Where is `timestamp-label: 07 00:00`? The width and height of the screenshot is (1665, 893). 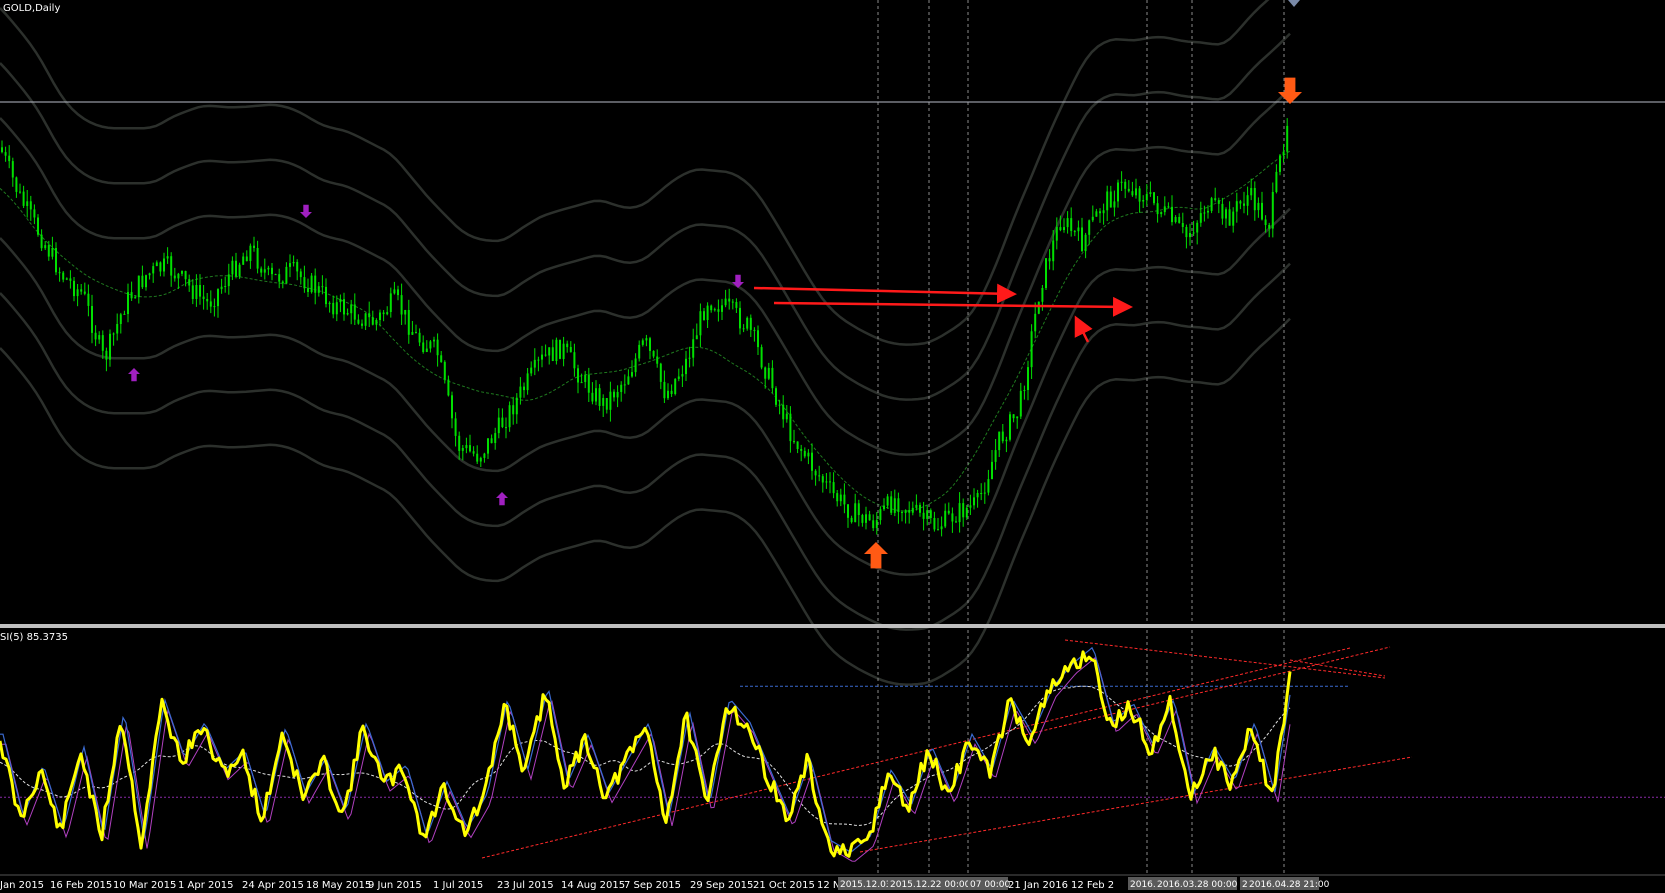 timestamp-label: 07 00:00 is located at coordinates (990, 885).